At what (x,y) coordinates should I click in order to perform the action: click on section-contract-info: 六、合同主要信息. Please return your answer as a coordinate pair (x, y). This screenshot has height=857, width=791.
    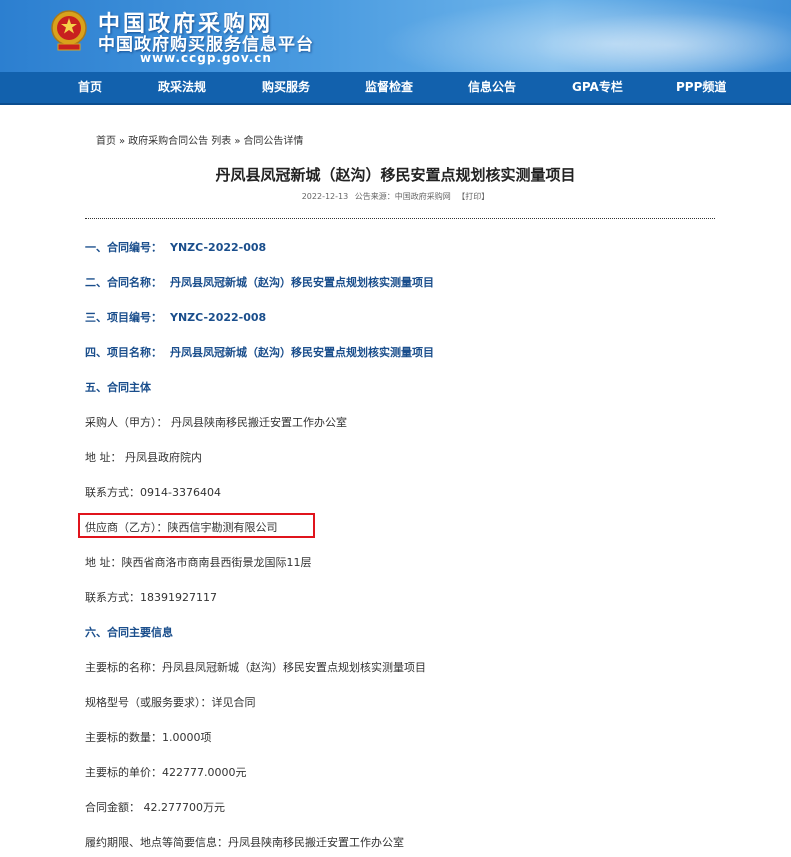
    Looking at the image, I should click on (129, 632).